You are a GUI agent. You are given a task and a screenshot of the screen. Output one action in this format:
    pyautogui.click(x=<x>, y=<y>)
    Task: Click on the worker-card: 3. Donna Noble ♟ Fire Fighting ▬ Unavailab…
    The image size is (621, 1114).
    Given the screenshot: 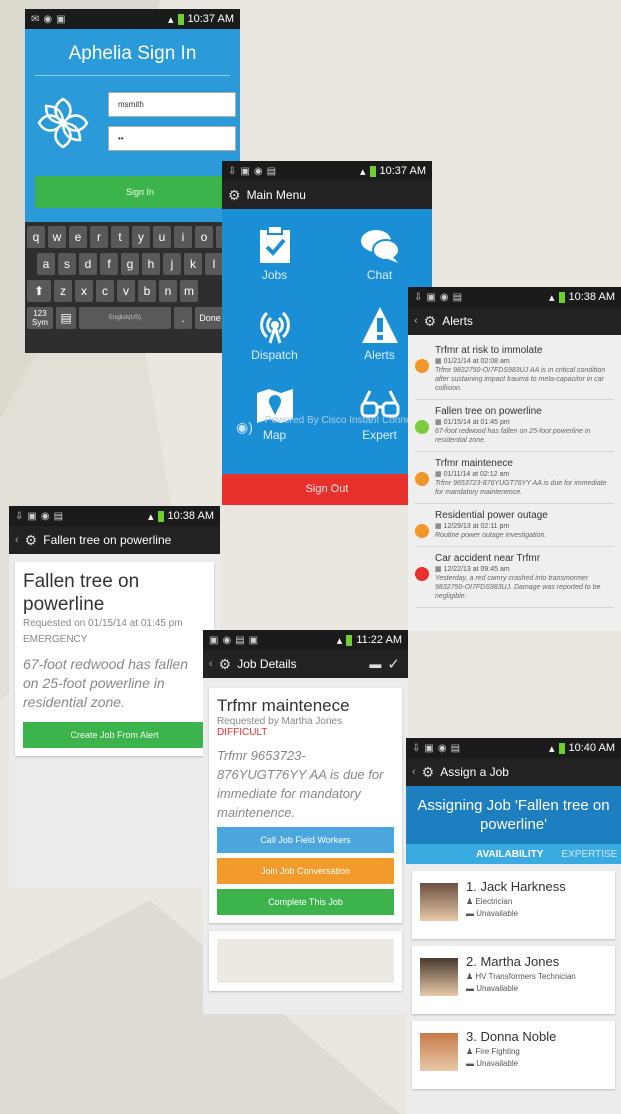 What is the action you would take?
    pyautogui.click(x=513, y=1055)
    